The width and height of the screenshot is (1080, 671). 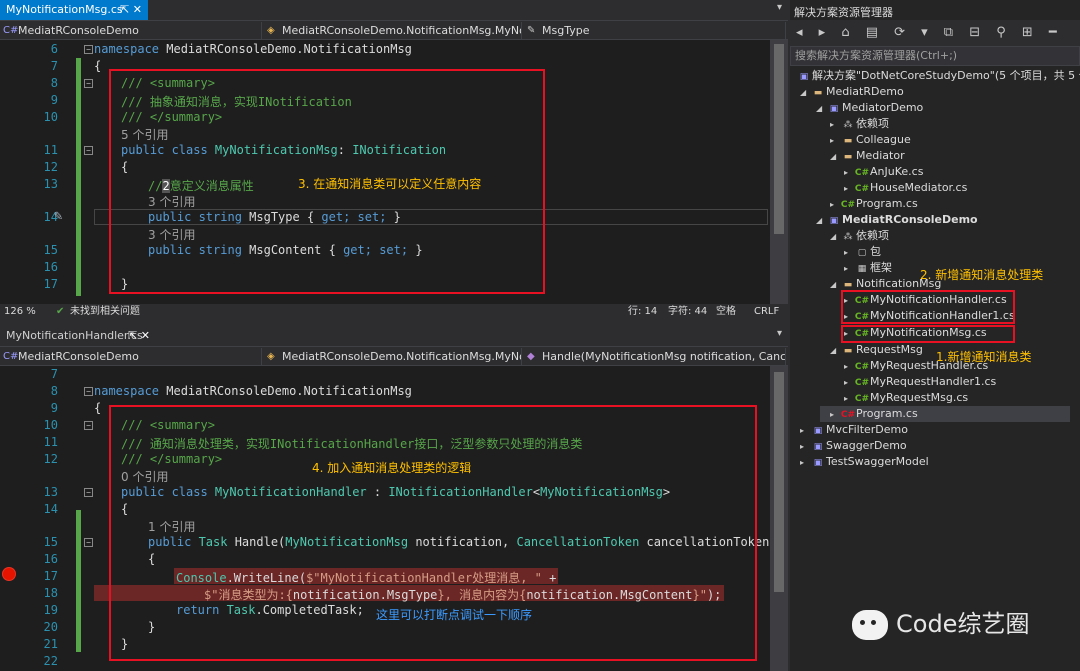 I want to click on tree-item: ▸ ▣ MvcFilterDemo, so click(x=854, y=430).